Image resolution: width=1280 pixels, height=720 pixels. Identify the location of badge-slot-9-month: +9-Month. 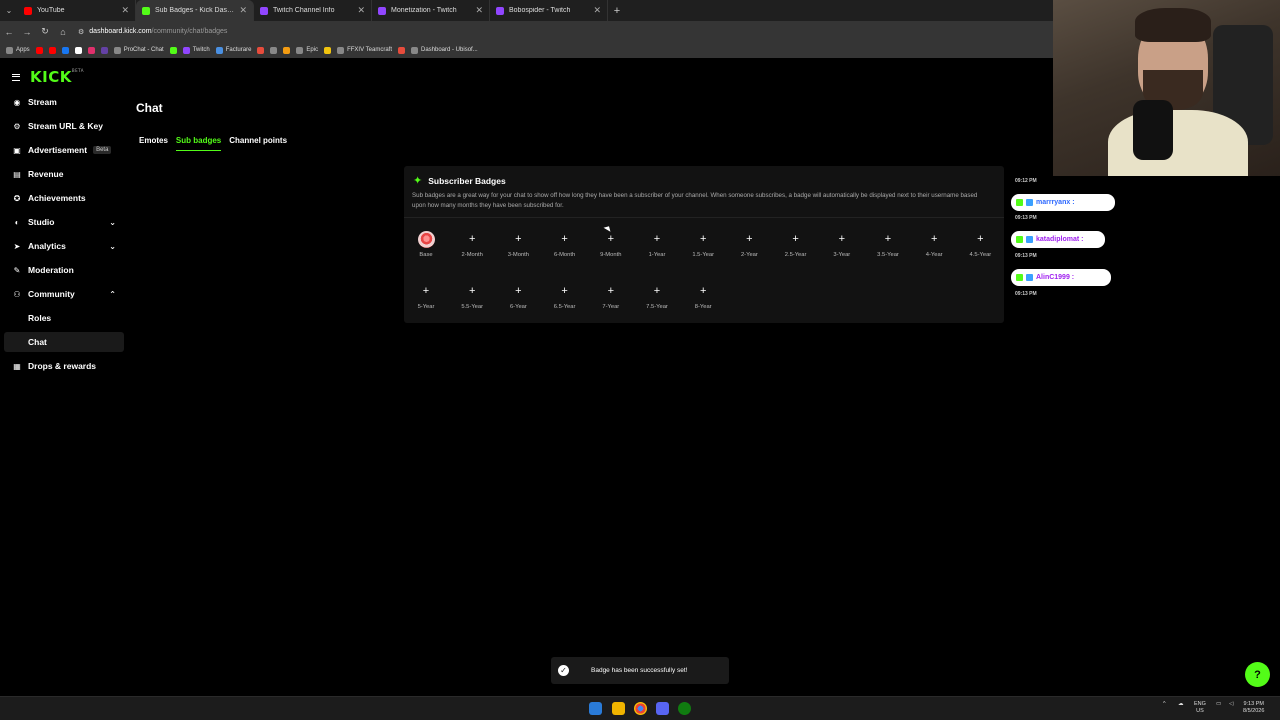
(611, 248).